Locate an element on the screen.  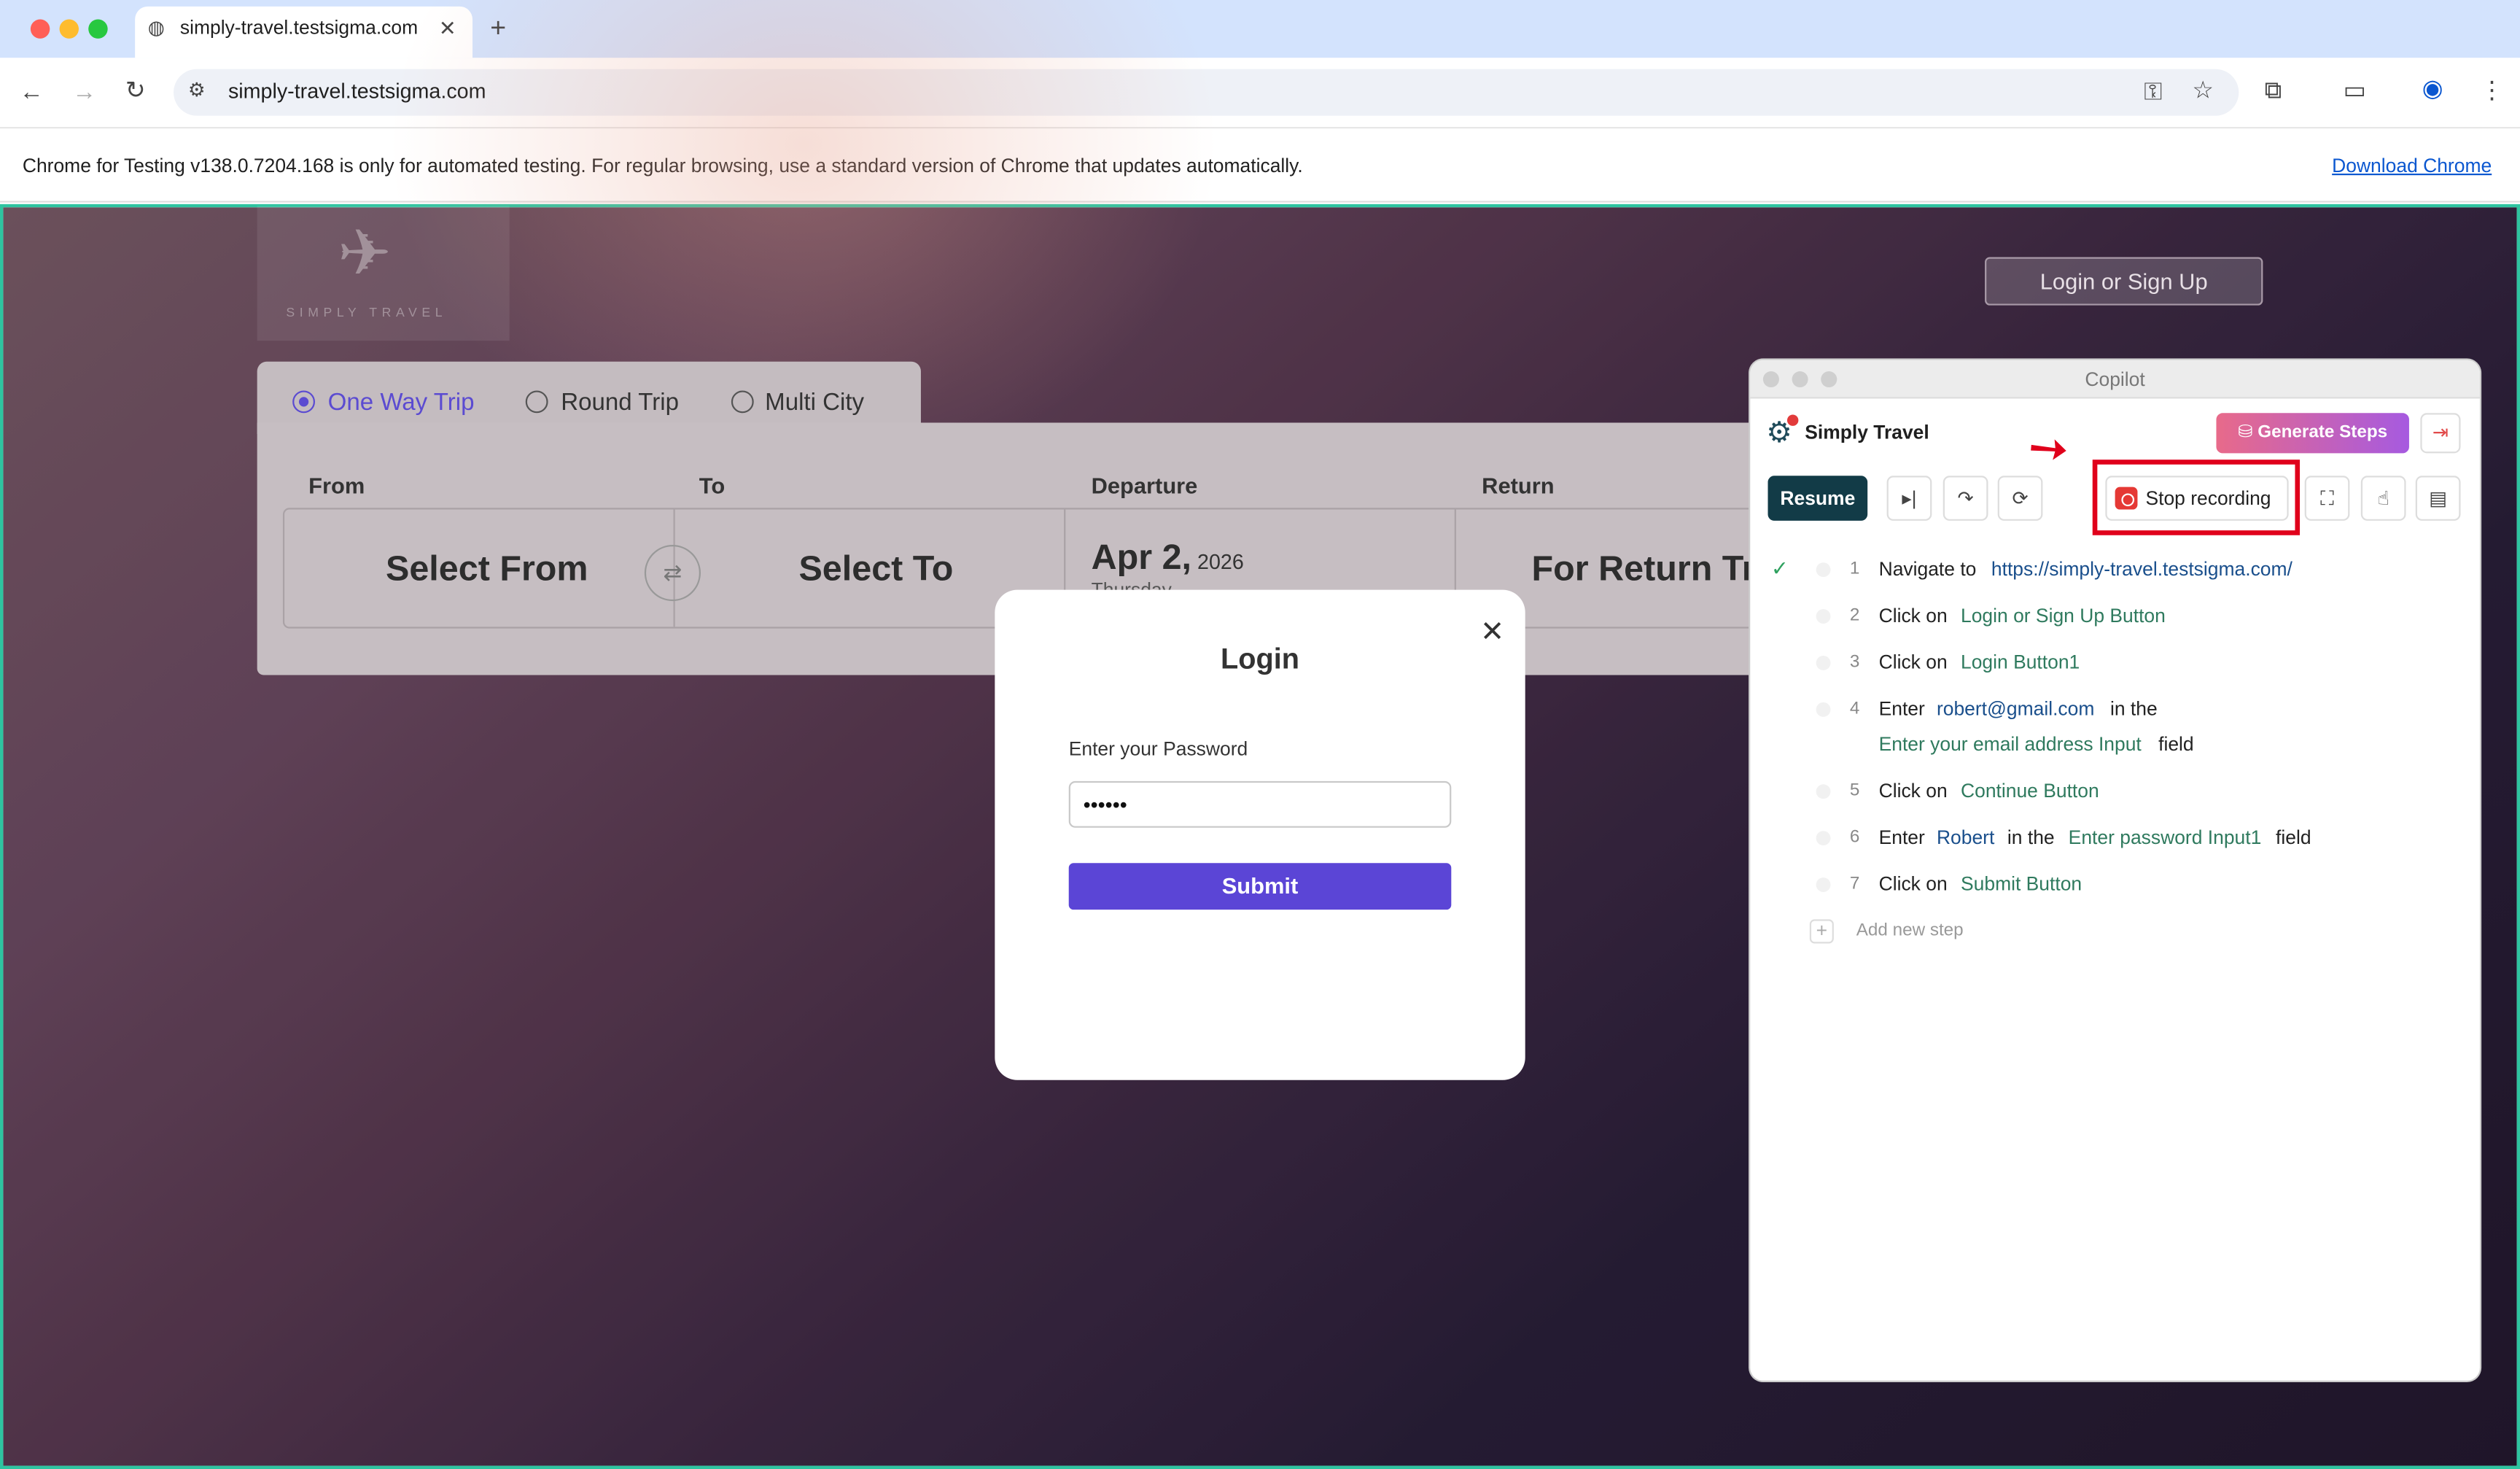
data-icon: ▤ is located at coordinates (2438, 498).